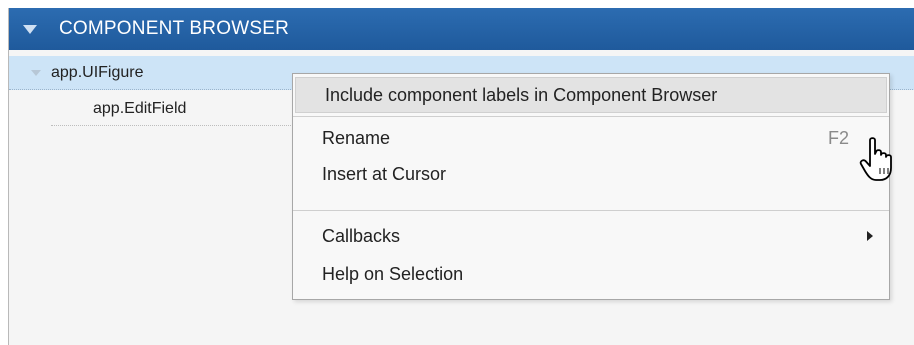 The height and width of the screenshot is (345, 914). What do you see at coordinates (591, 174) in the screenshot?
I see `menu-item-insert-at-cursor: Insert at Cursor` at bounding box center [591, 174].